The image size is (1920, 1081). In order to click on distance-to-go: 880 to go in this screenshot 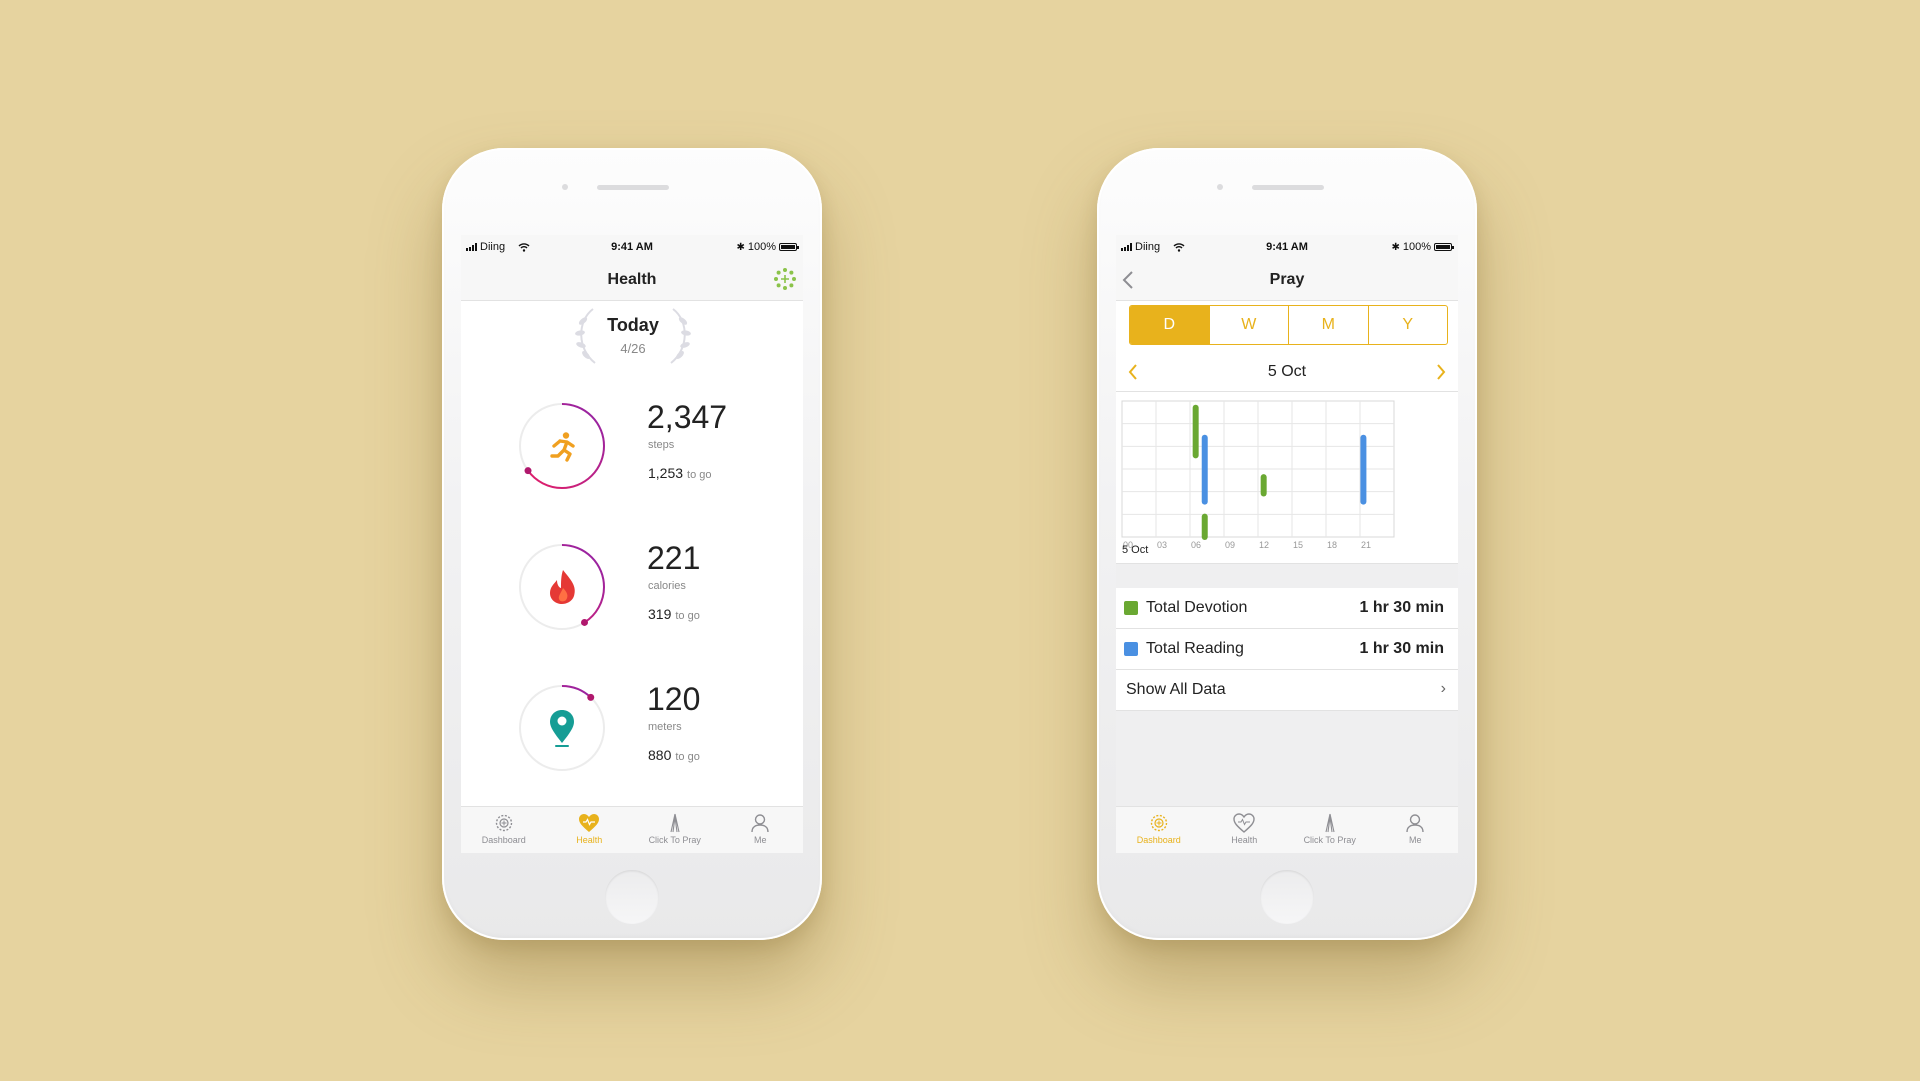, I will do `click(674, 755)`.